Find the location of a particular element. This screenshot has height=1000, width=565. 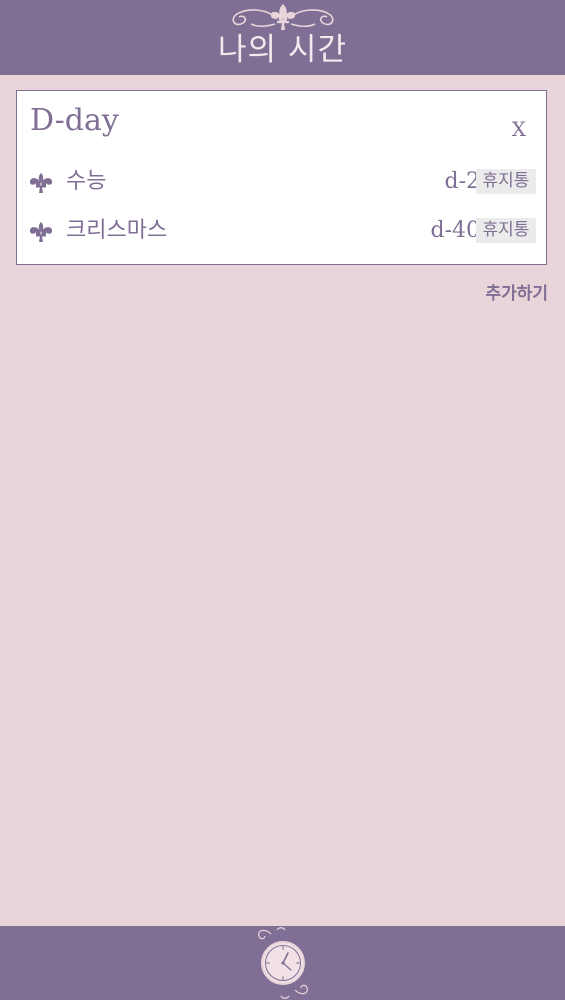

app-header: 나의 시간 is located at coordinates (282, 37).